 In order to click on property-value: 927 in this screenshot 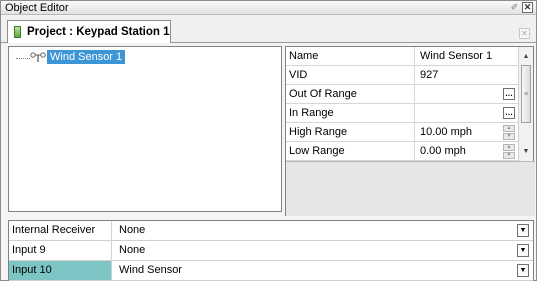, I will do `click(429, 75)`.